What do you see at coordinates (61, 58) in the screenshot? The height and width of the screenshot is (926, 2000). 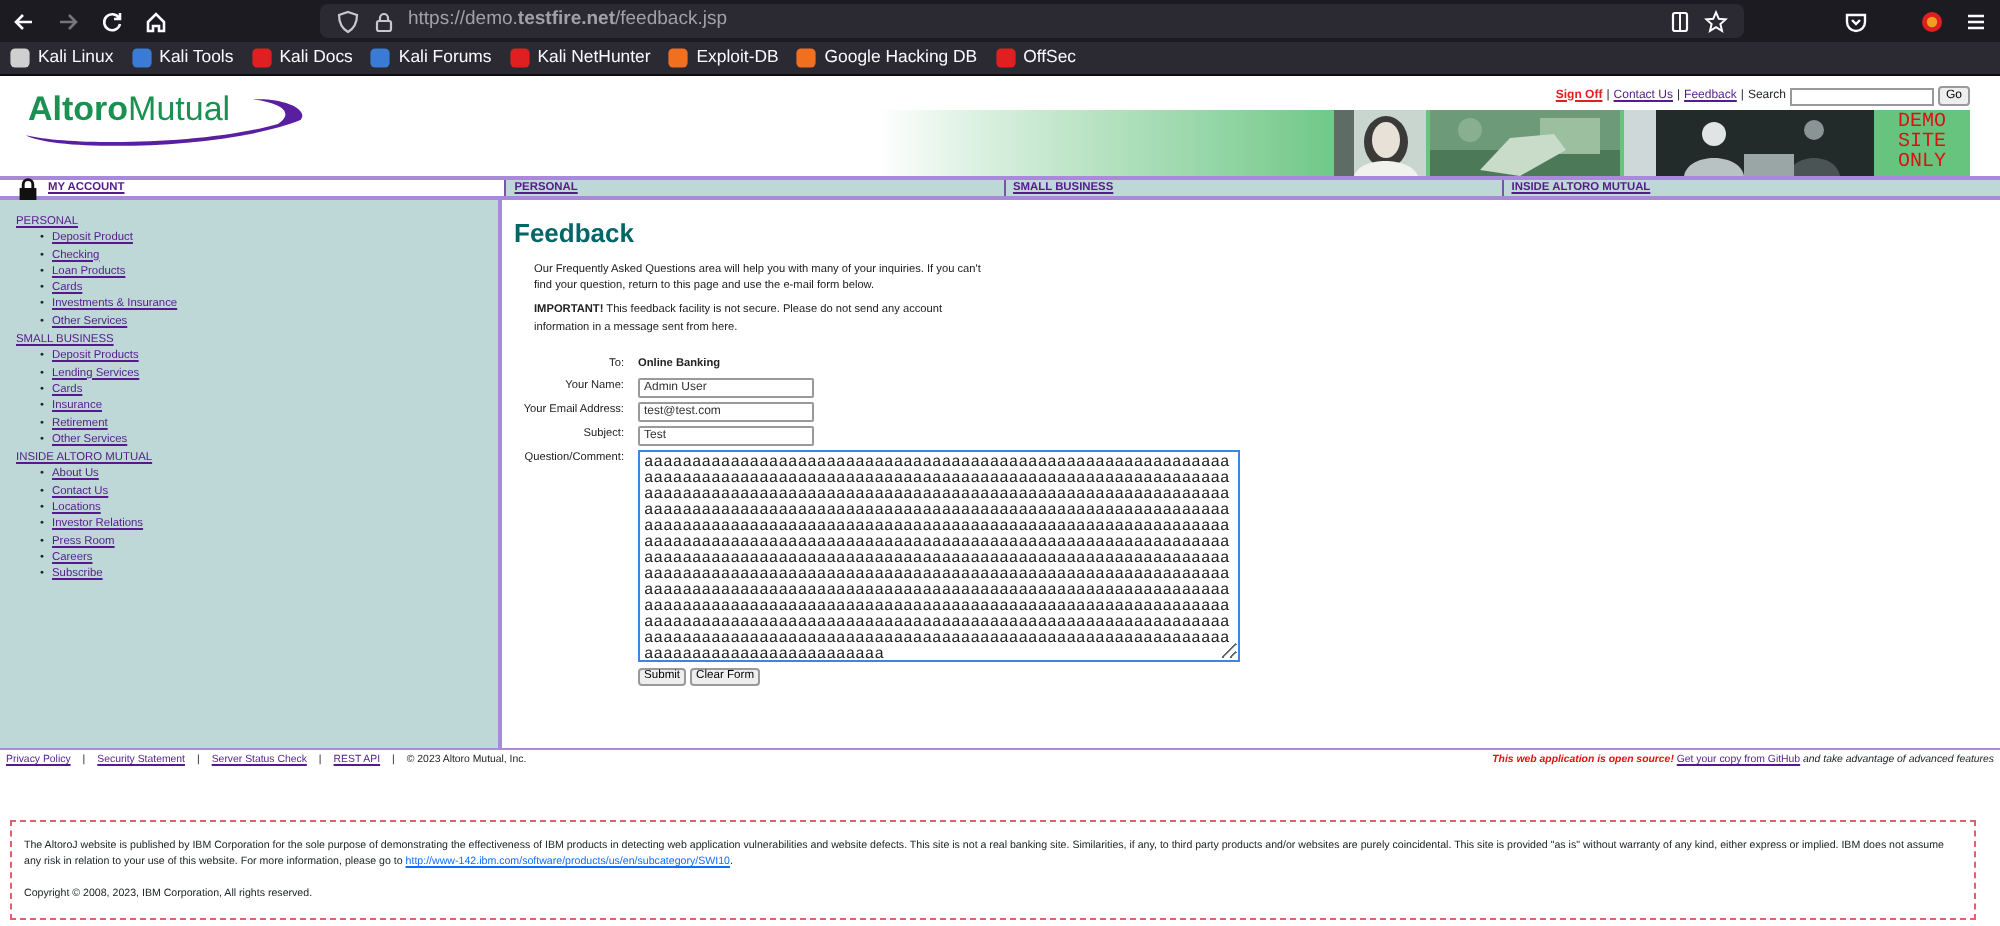 I see `bookmark: Kali Linux` at bounding box center [61, 58].